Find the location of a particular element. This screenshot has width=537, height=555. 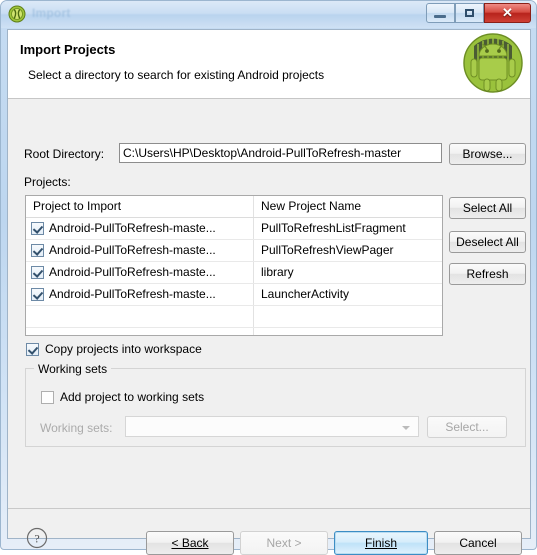

copy-projects-label: Copy projects into workspace is located at coordinates (123, 349).